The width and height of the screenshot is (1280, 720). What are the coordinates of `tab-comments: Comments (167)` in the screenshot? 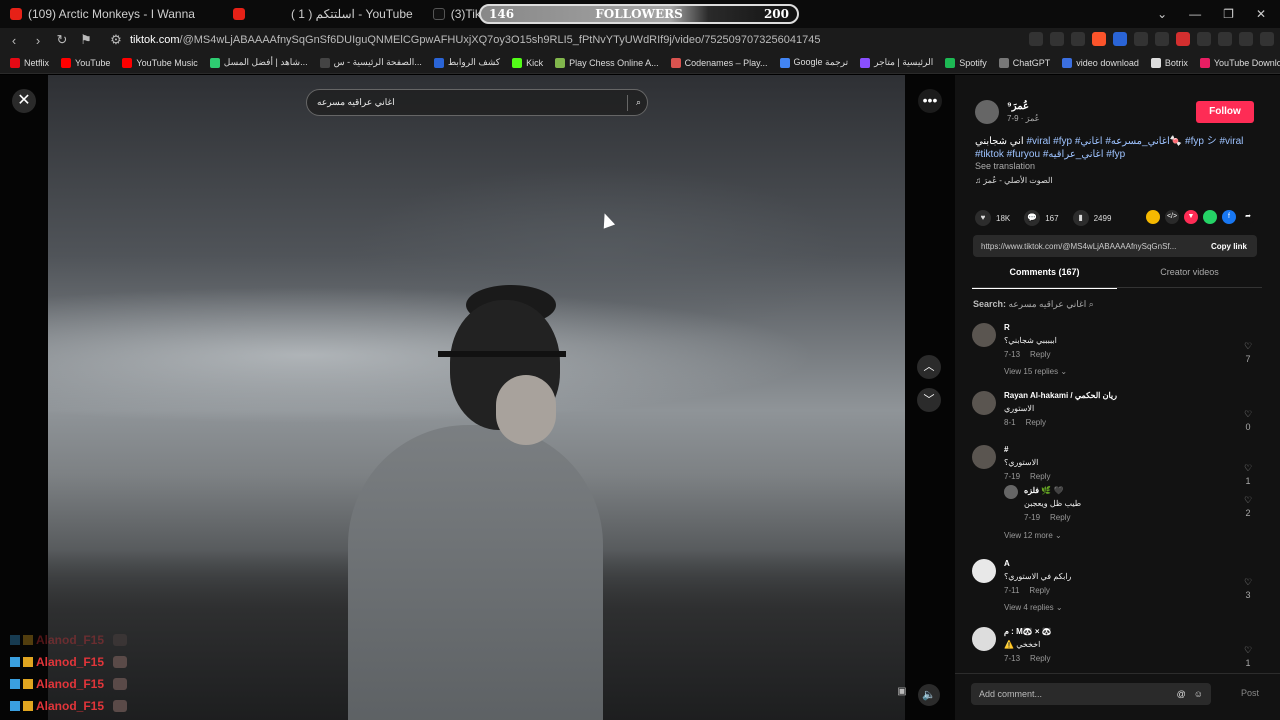 It's located at (1044, 278).